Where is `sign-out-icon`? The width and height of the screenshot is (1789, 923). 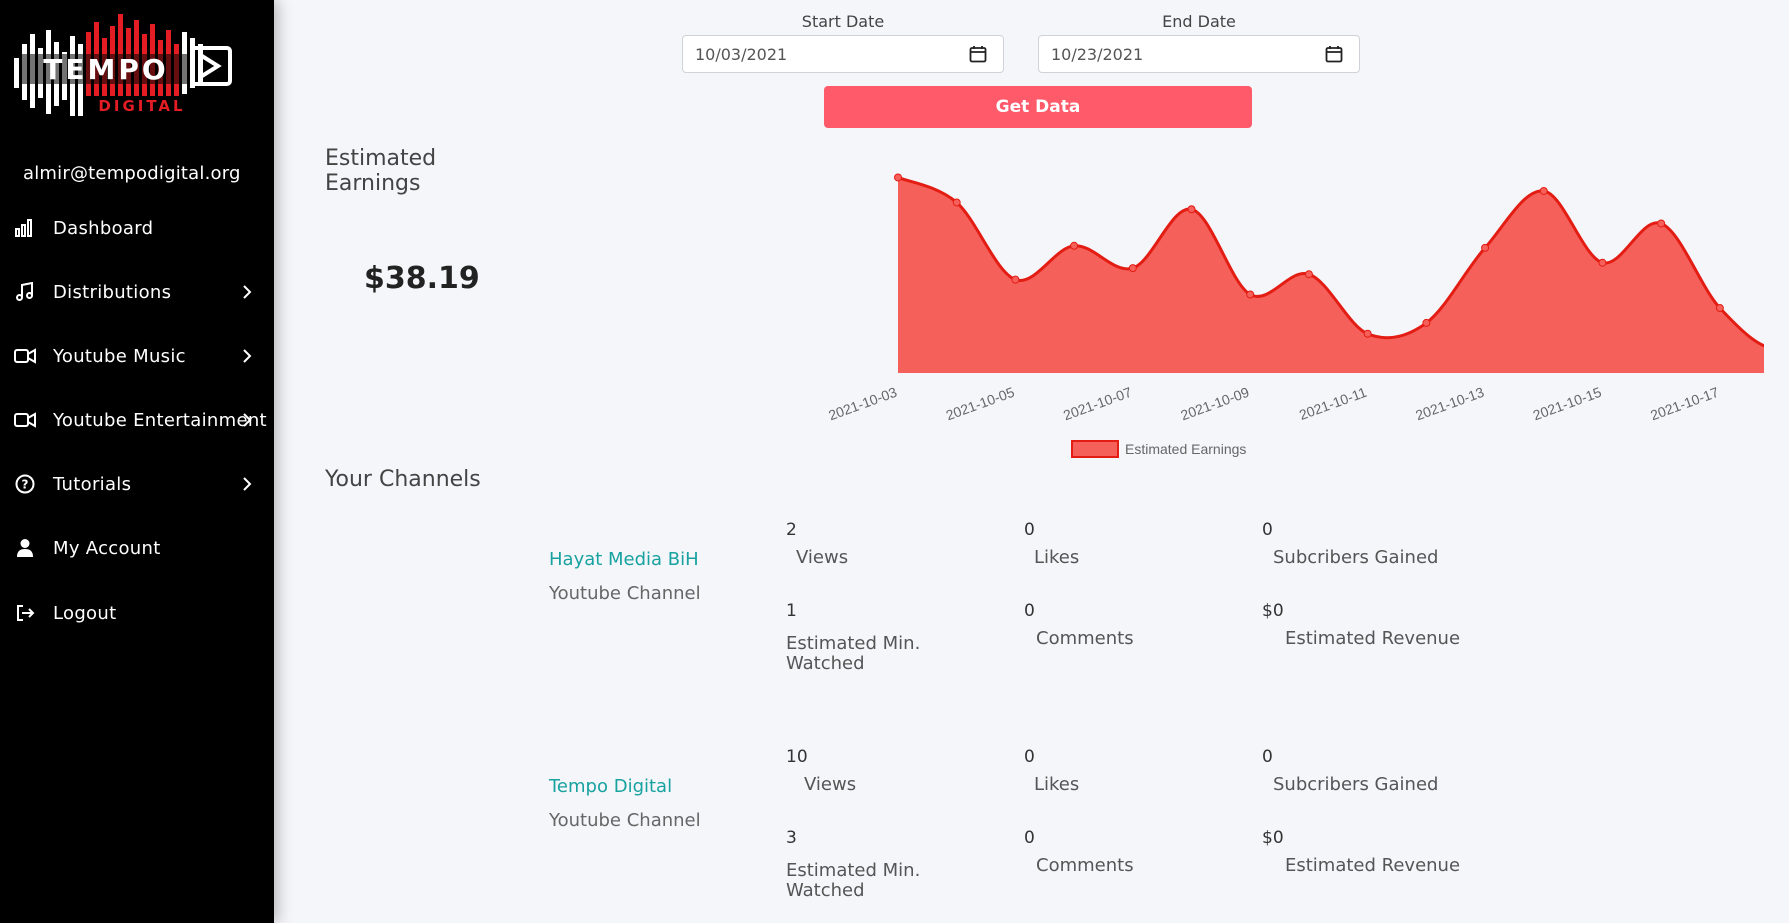
sign-out-icon is located at coordinates (25, 613).